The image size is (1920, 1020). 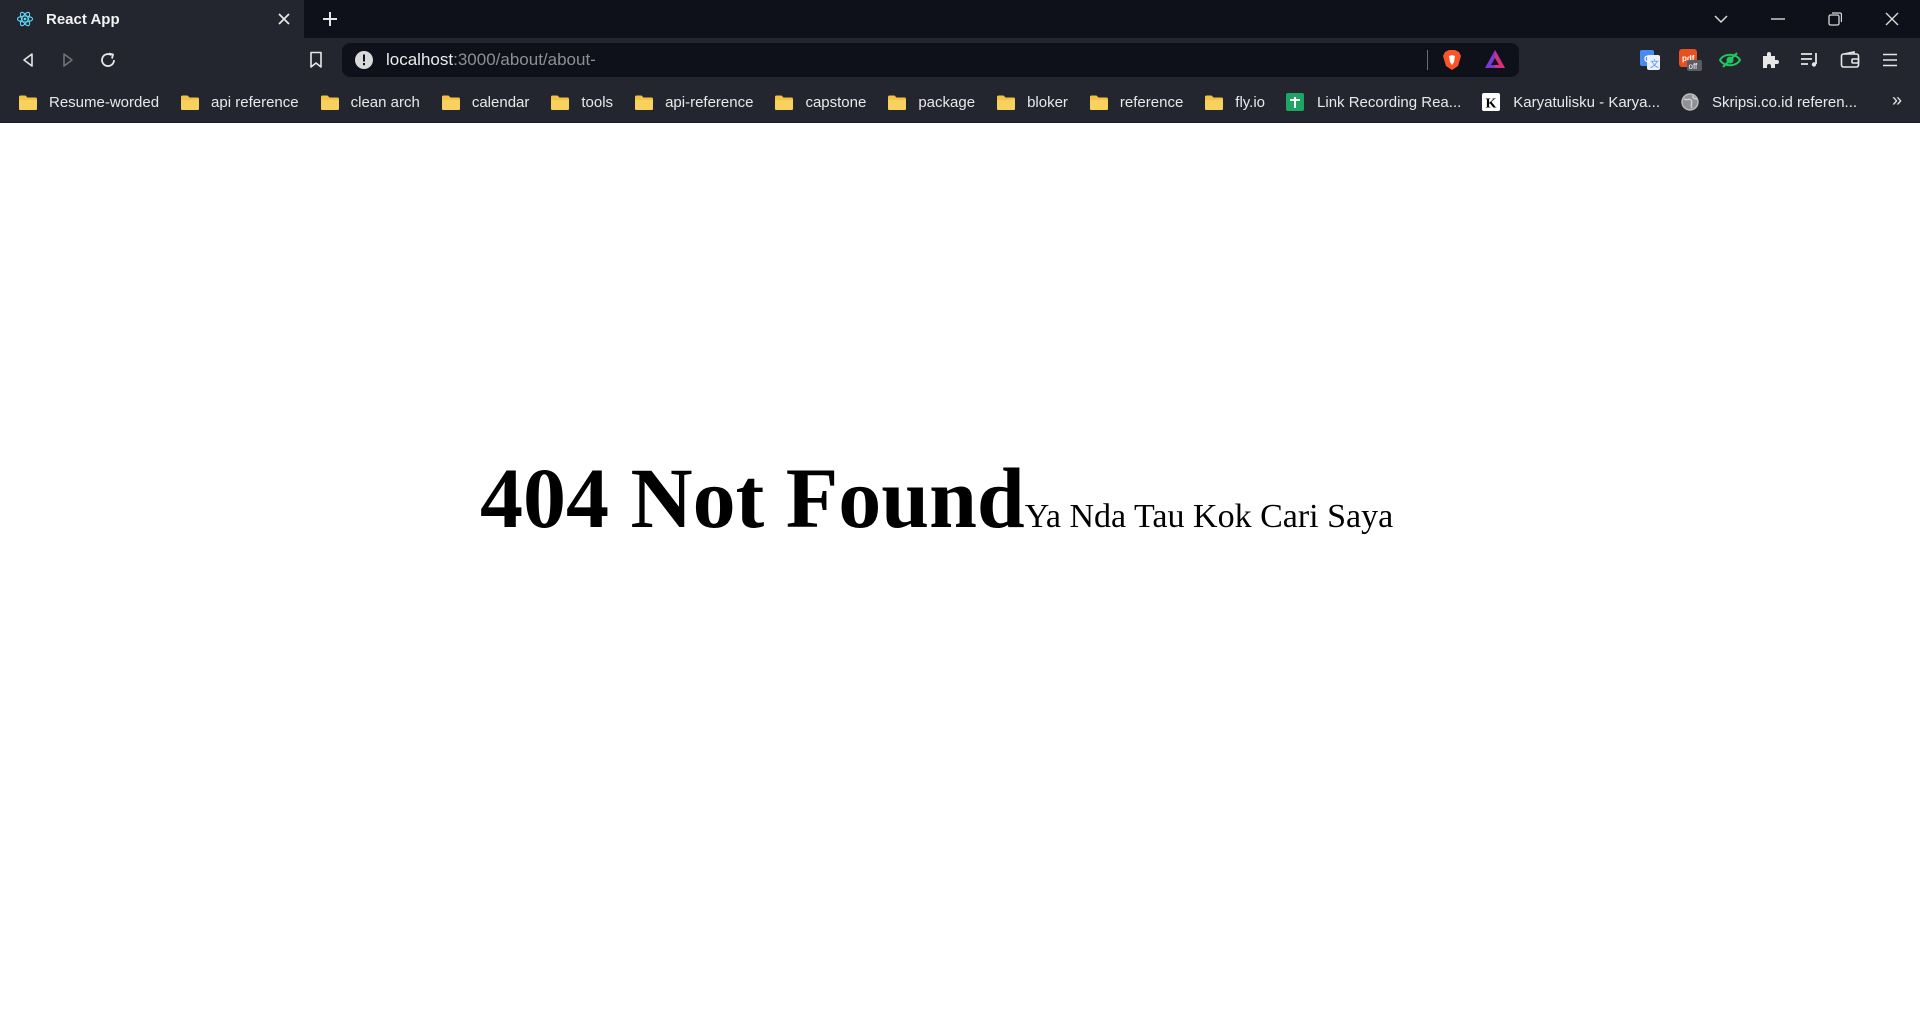 What do you see at coordinates (255, 102) in the screenshot?
I see `bookmark-label: api reference` at bounding box center [255, 102].